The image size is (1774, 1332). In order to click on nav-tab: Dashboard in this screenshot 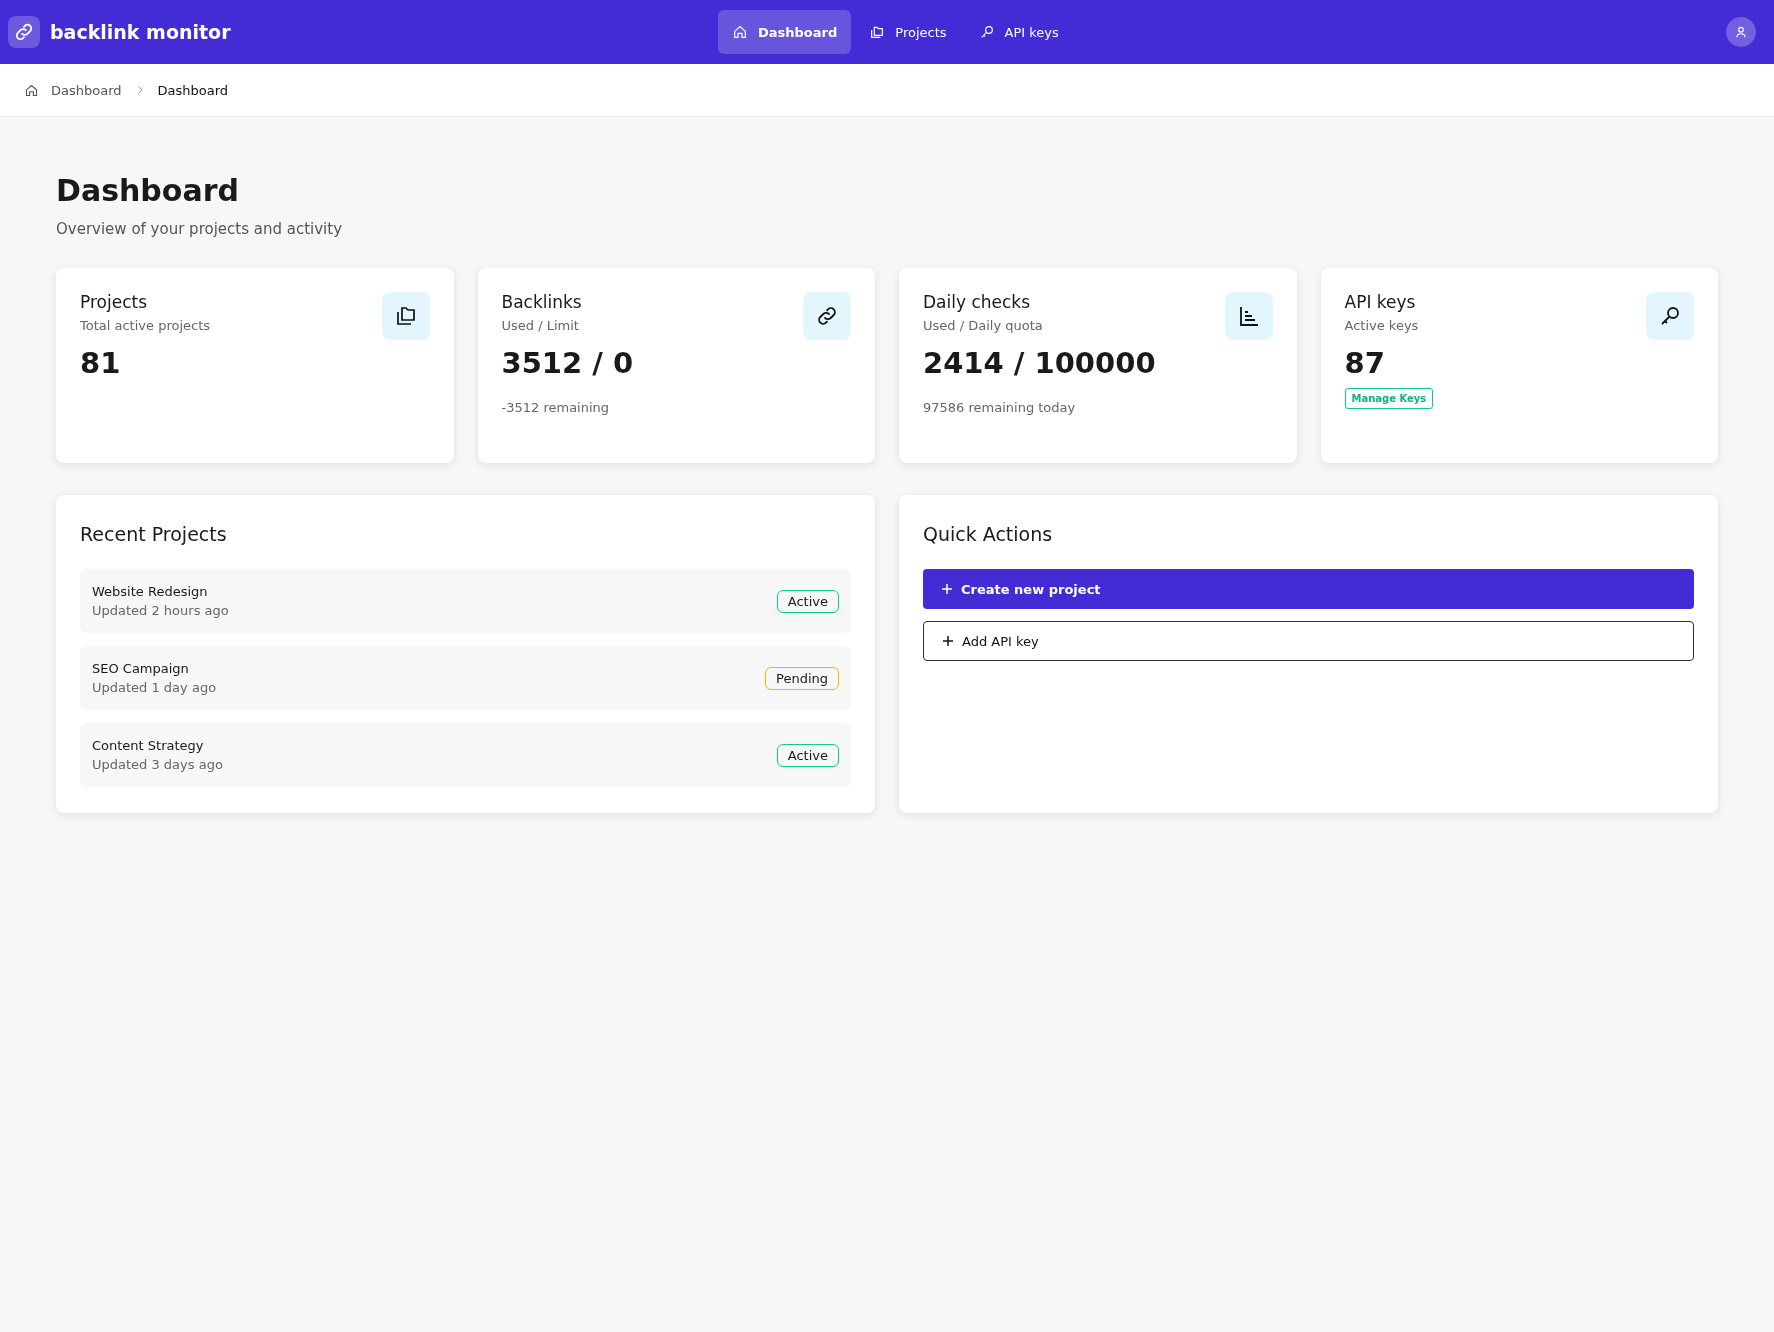, I will do `click(785, 32)`.